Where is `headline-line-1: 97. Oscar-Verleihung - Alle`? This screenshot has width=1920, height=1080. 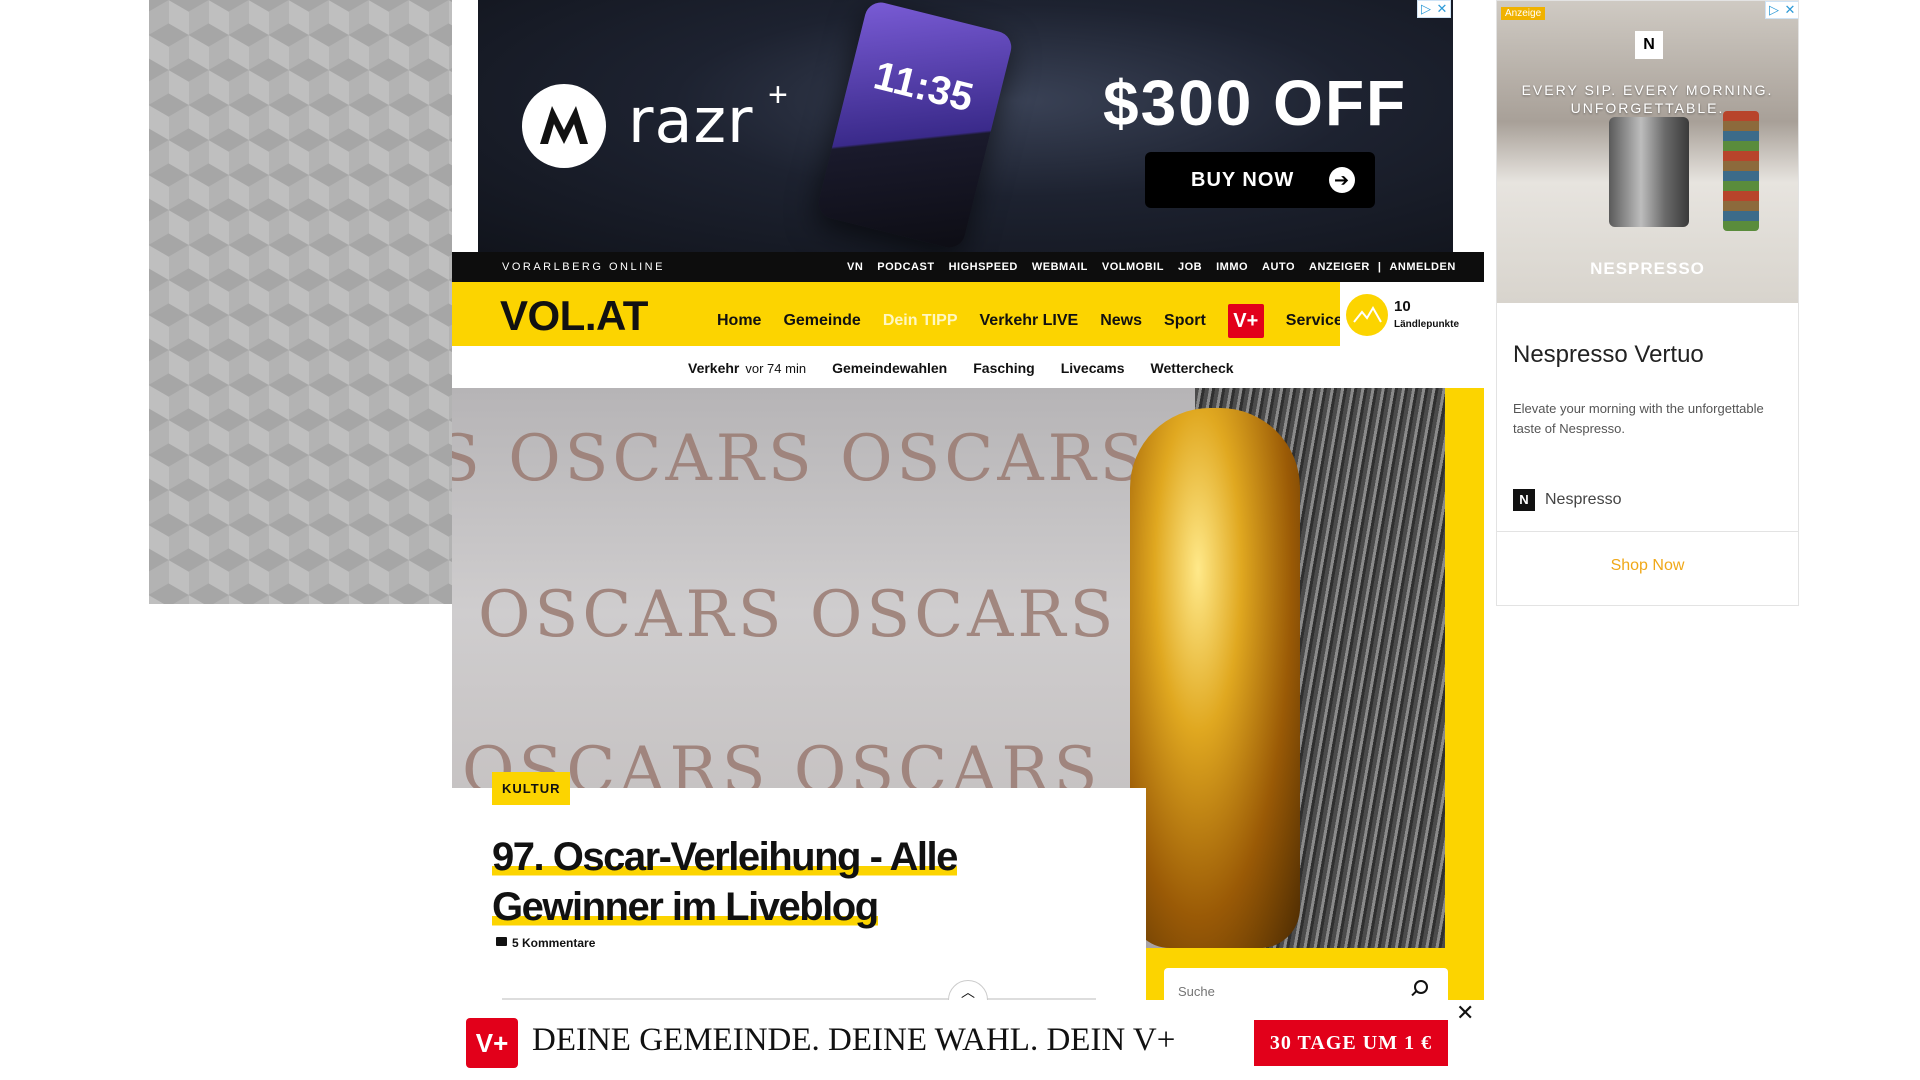
headline-line-1: 97. Oscar-Verleihung - Alle is located at coordinates (725, 857).